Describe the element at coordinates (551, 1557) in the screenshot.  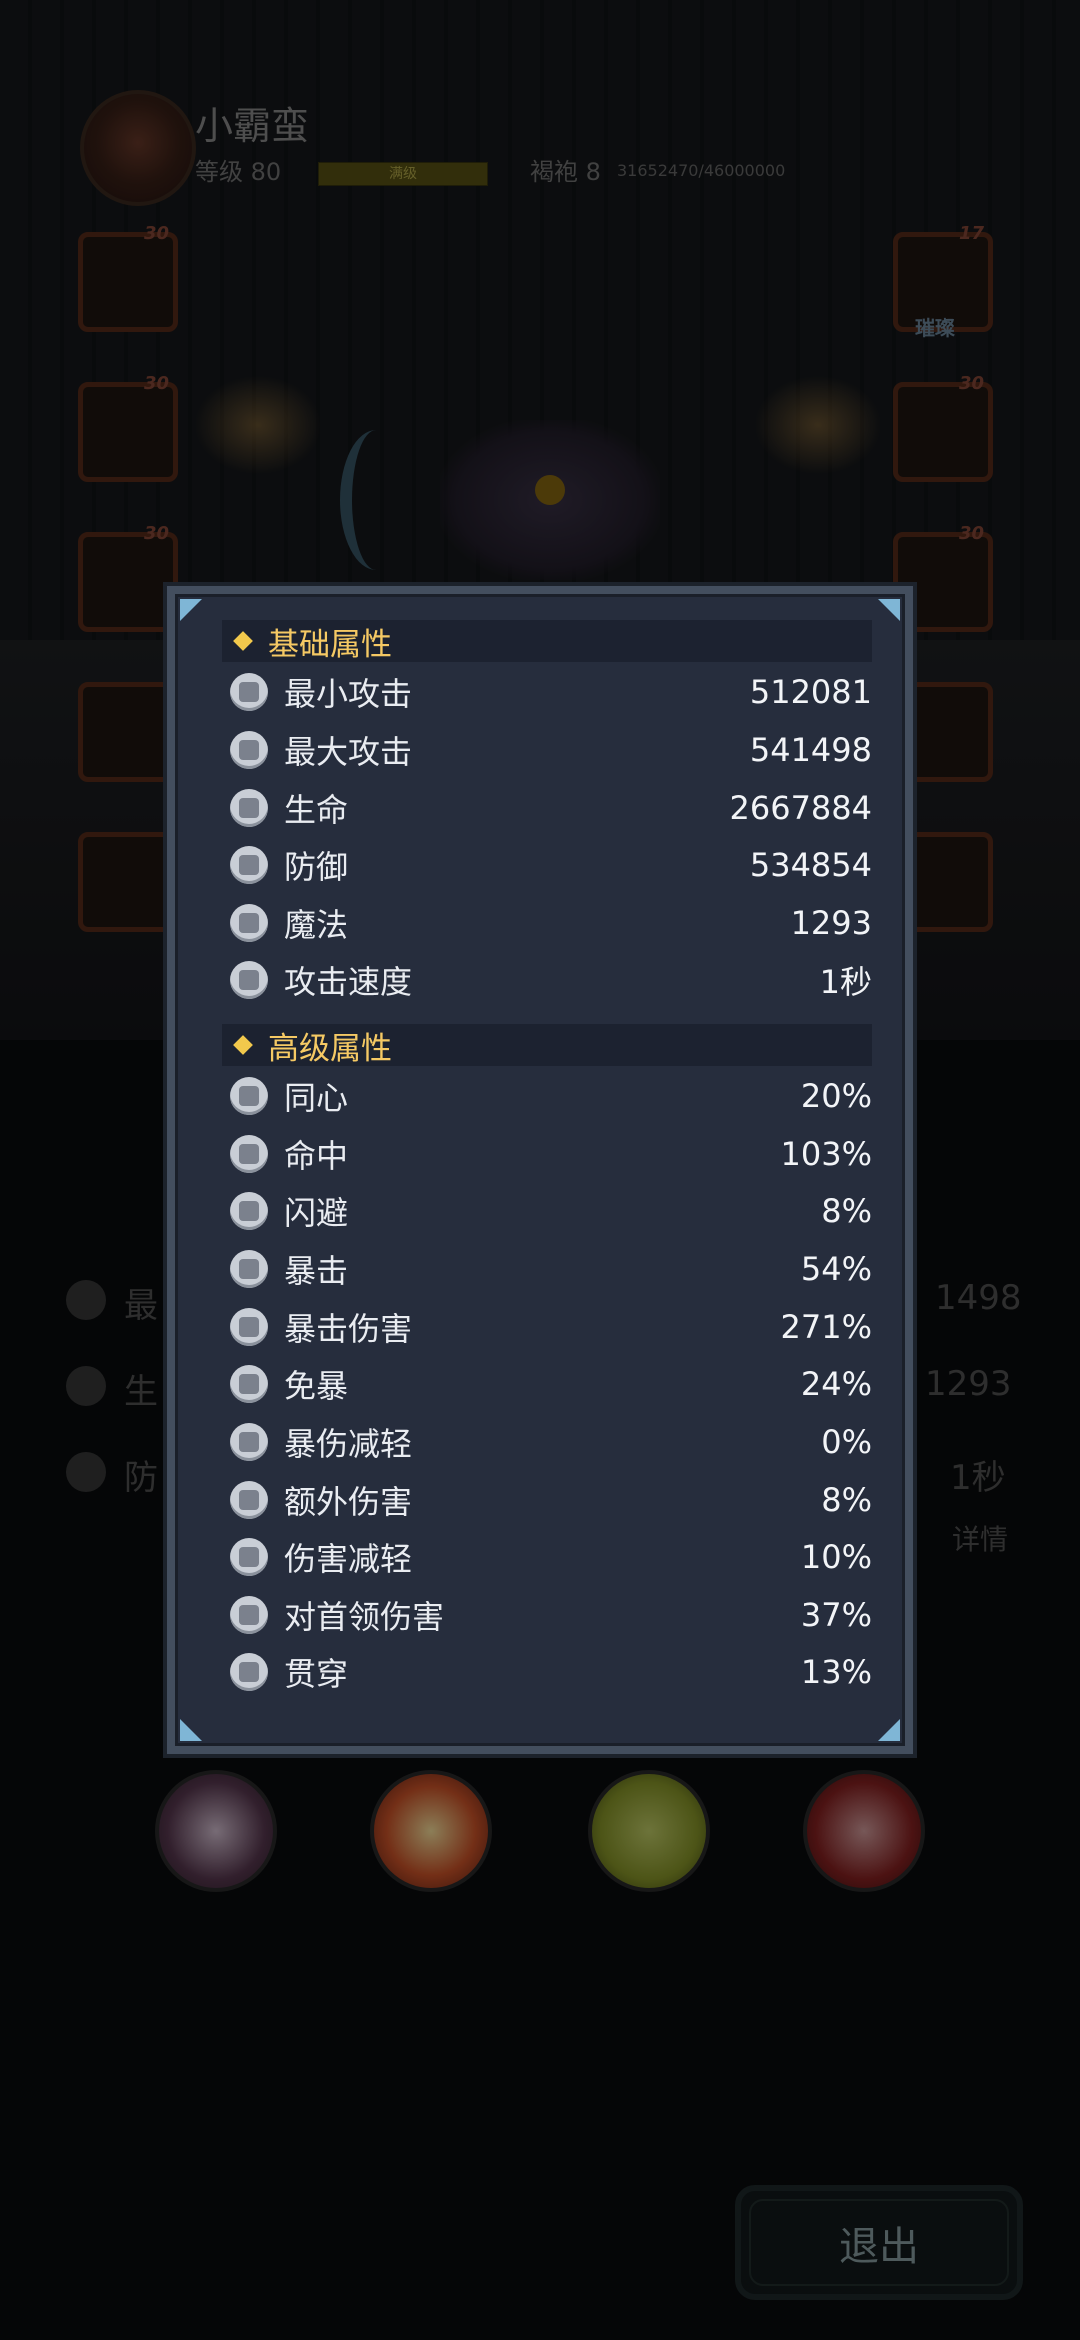
I see `stat-row-damage-reduce: 伤害减轻 10%` at that location.